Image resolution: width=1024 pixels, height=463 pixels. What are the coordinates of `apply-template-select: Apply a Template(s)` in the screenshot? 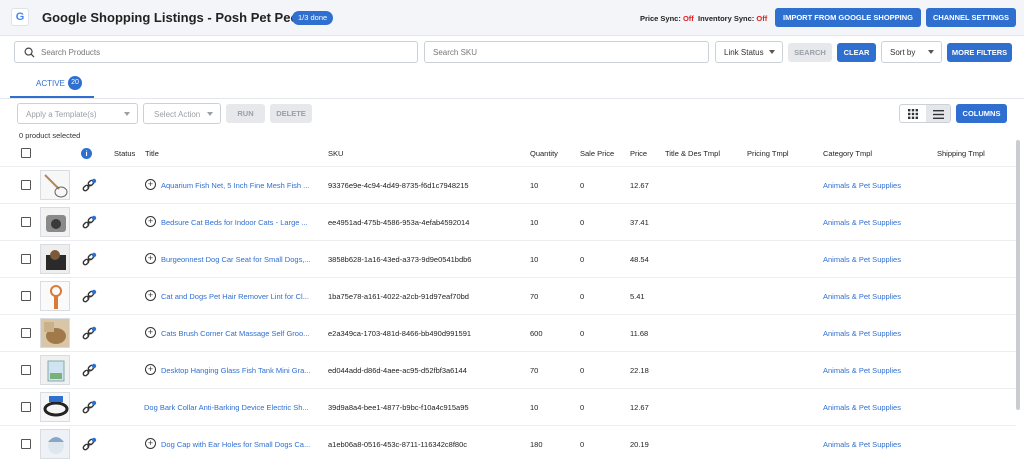 It's located at (77, 113).